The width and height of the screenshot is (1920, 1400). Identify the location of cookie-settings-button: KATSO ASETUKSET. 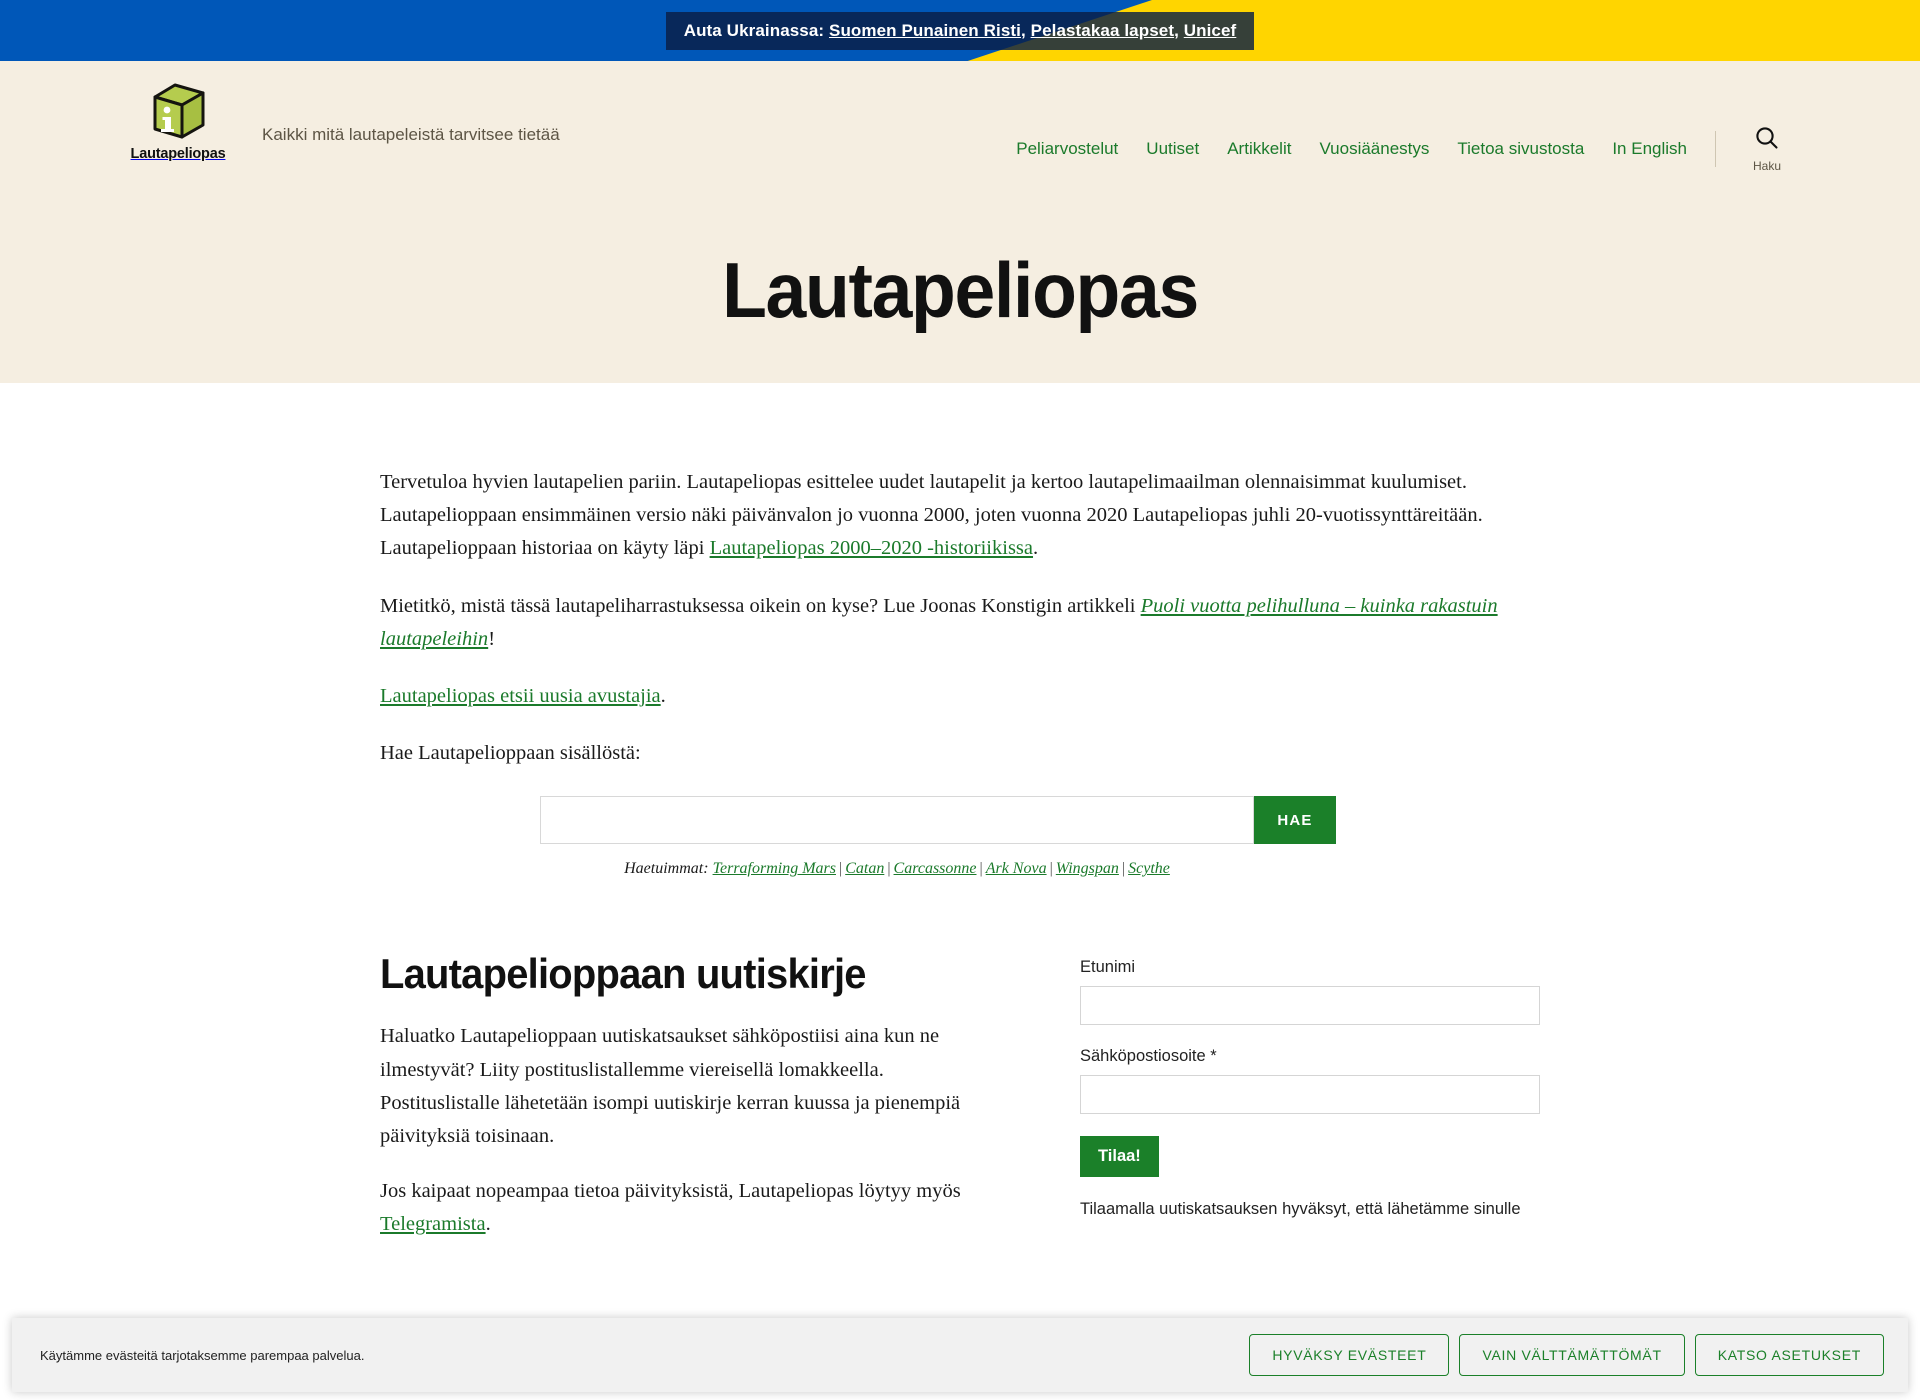
(1789, 1355).